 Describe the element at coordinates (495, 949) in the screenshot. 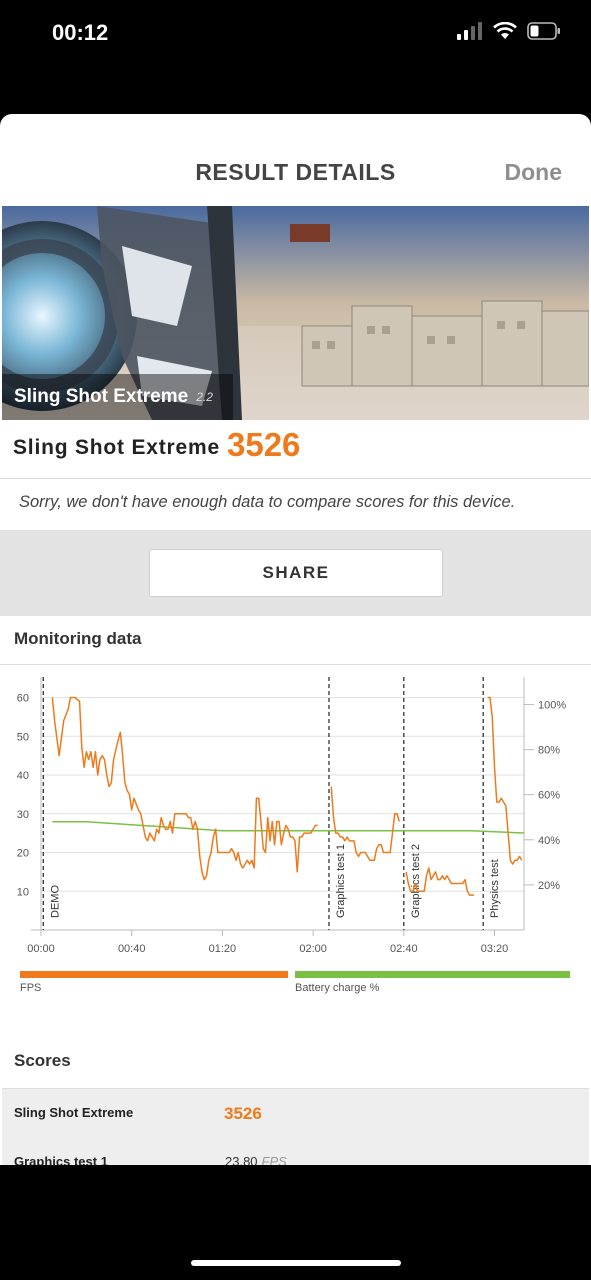

I see `chart-x-tick: 03:20` at that location.